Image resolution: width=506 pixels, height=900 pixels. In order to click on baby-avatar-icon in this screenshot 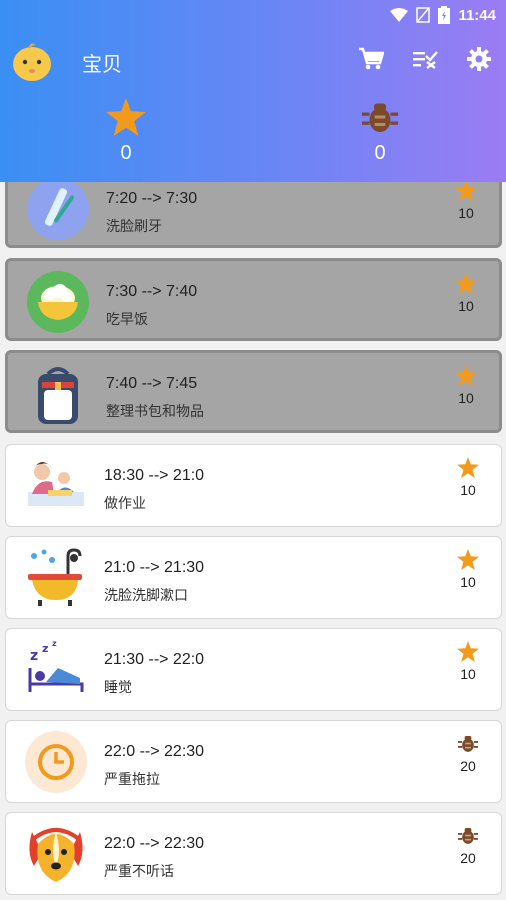, I will do `click(32, 61)`.